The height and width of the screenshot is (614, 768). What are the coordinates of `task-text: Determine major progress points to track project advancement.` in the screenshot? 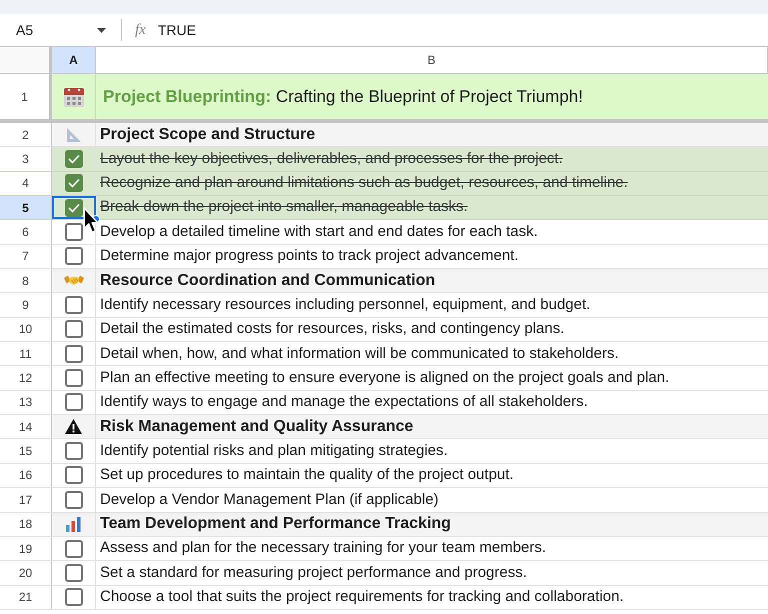 It's located at (309, 256).